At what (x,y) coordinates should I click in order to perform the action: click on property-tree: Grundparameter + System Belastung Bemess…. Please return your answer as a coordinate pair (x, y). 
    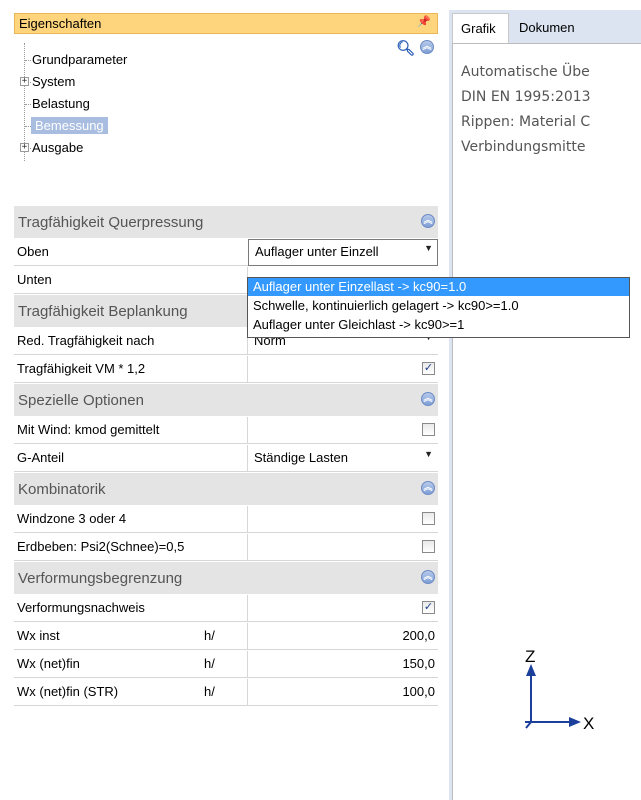
    Looking at the image, I should click on (226, 120).